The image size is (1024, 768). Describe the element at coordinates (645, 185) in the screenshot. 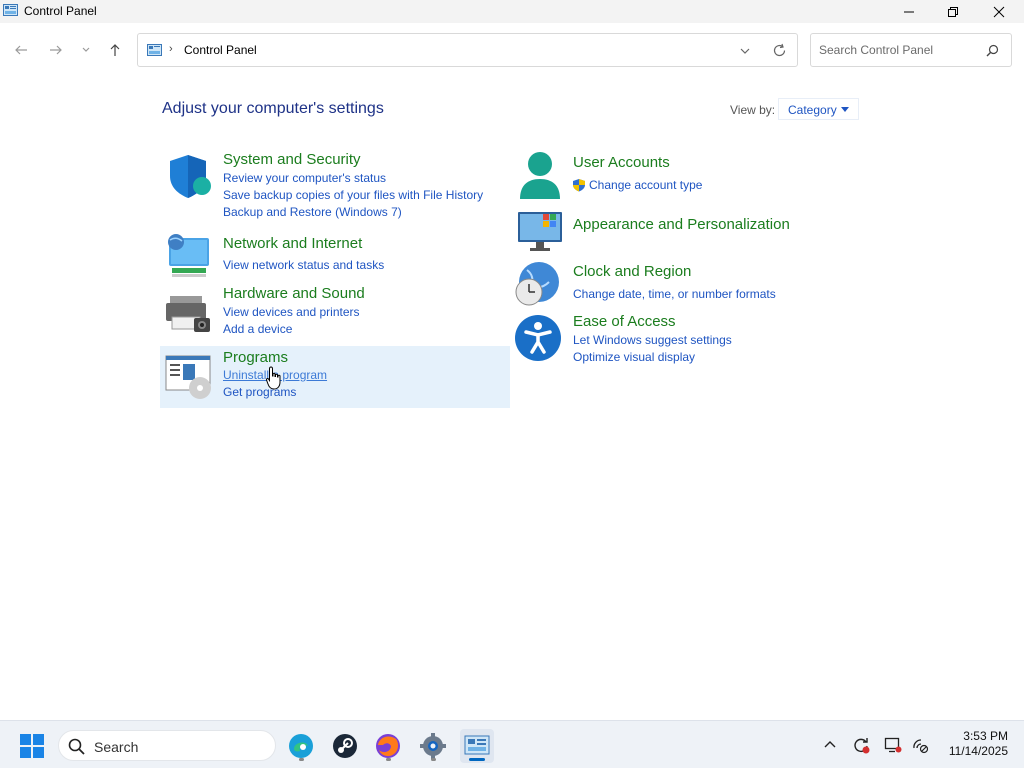

I see `link-change-account-type: Change account type` at that location.